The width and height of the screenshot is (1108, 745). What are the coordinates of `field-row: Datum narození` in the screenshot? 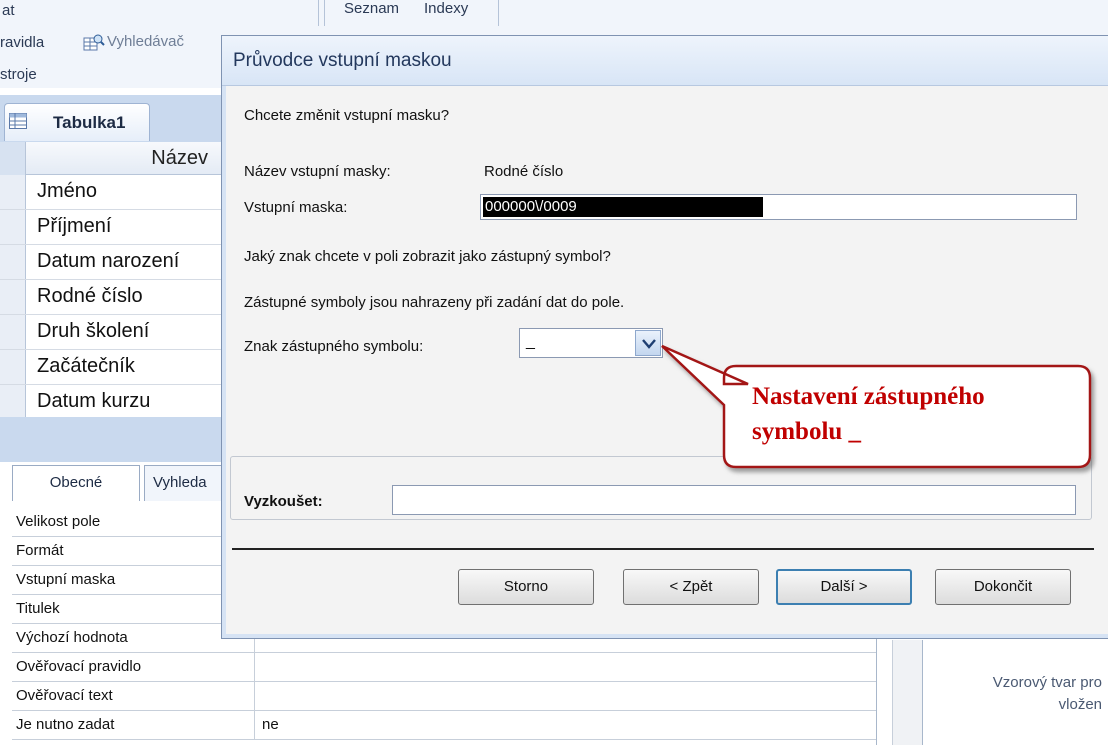 It's located at (111, 262).